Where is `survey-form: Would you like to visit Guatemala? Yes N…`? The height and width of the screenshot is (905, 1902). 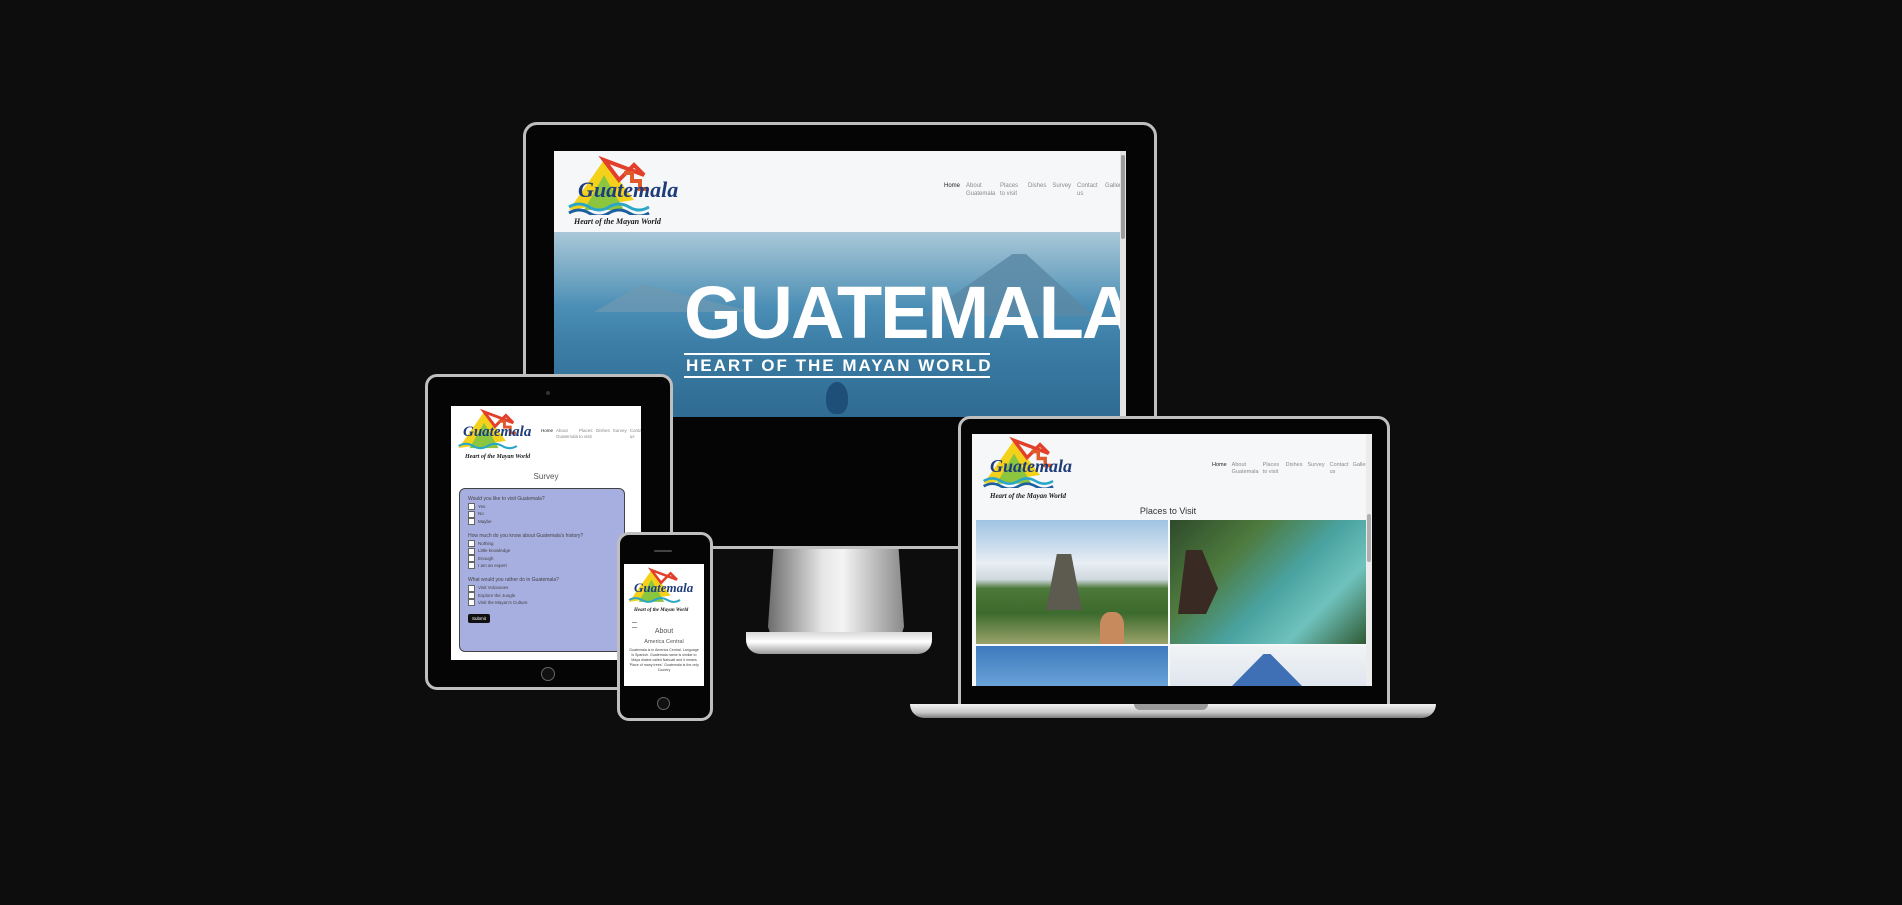
survey-form: Would you like to visit Guatemala? Yes N… is located at coordinates (542, 570).